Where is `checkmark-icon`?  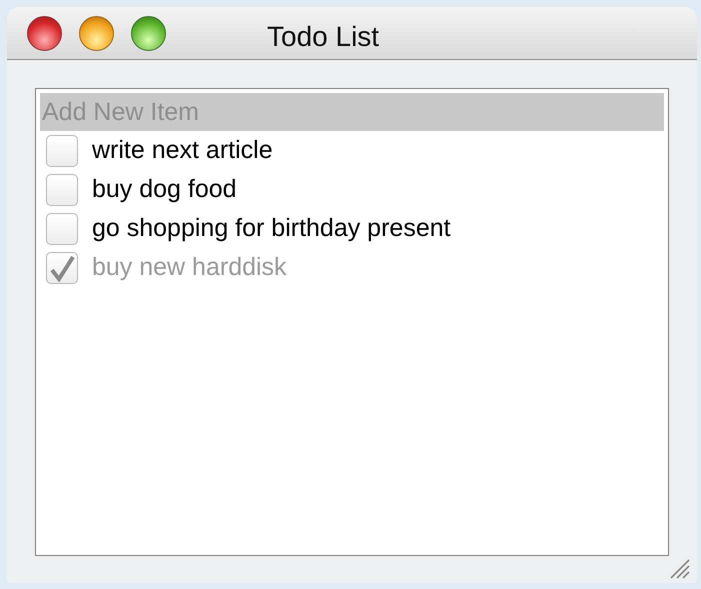
checkmark-icon is located at coordinates (62, 268).